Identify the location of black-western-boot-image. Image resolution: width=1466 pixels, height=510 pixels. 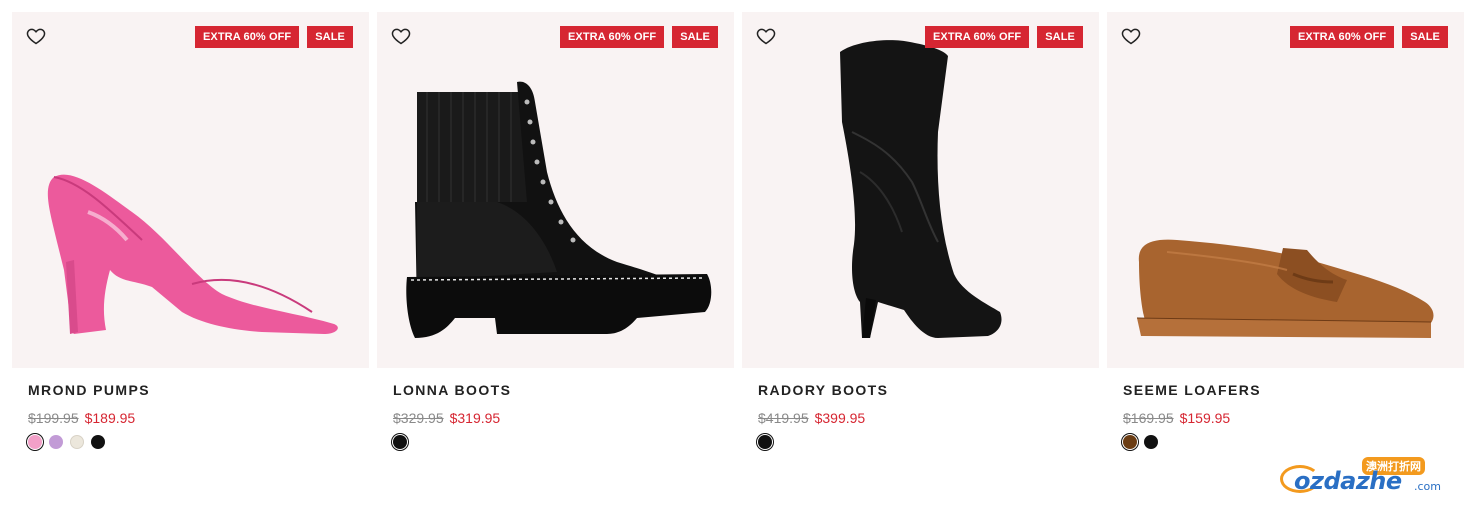
(921, 189).